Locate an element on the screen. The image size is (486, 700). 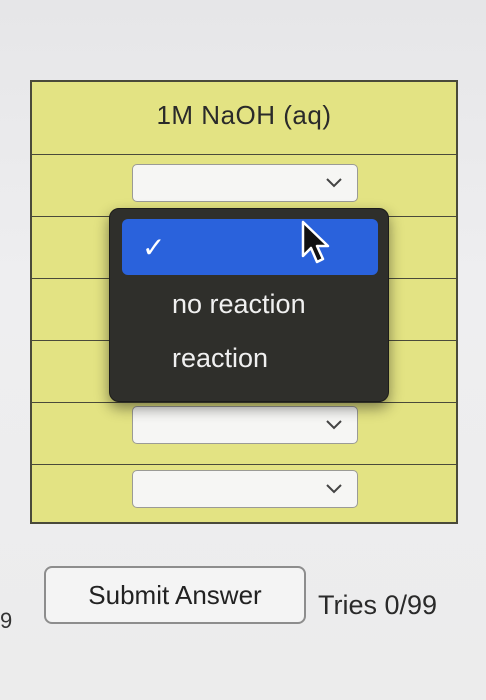
checkmark-icon: ✓ is located at coordinates (154, 247).